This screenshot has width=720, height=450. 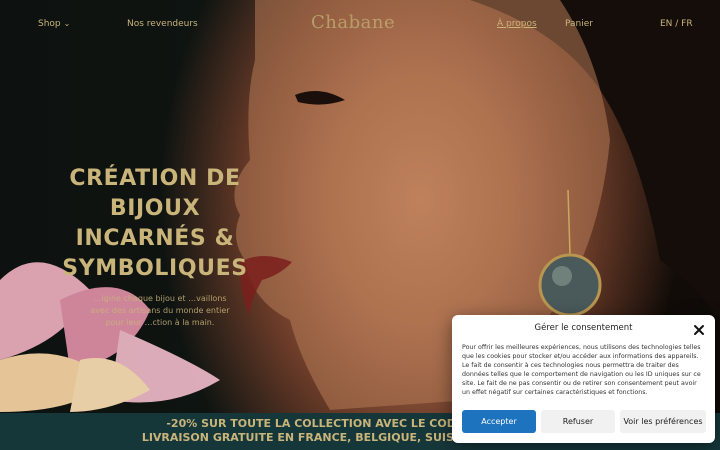 I want to click on nav-shop: Shop ⌄, so click(x=54, y=24).